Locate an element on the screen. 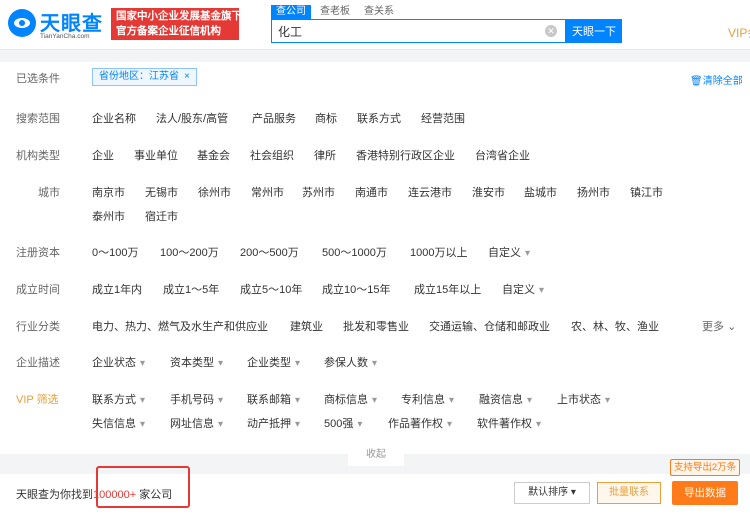 The image size is (750, 514). scope-option: 企业名称 is located at coordinates (114, 118).